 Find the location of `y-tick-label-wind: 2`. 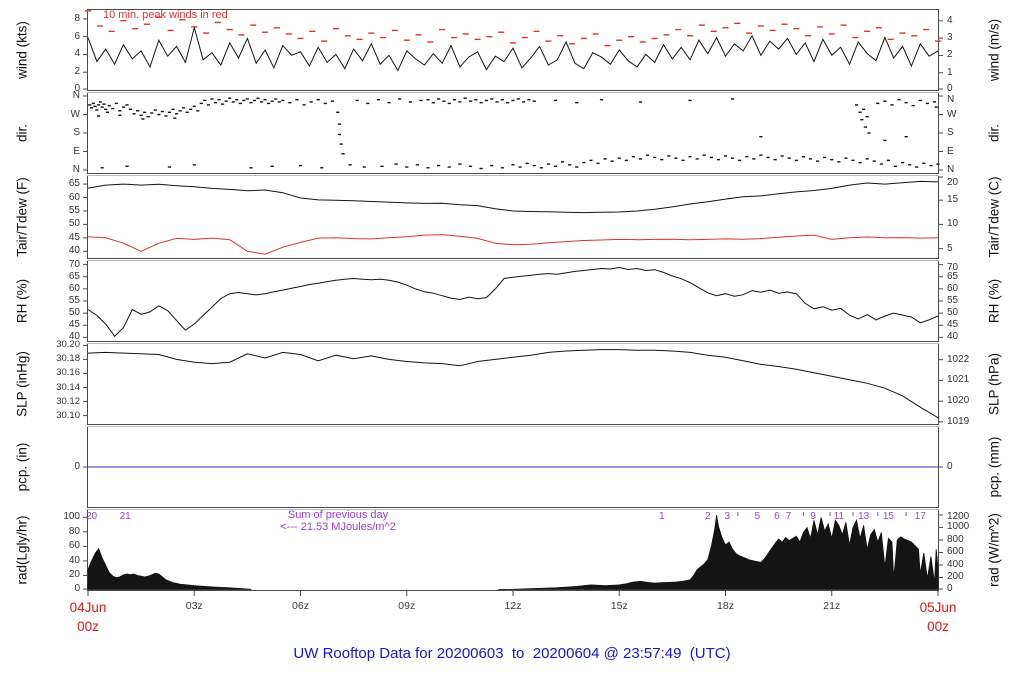

y-tick-label-wind: 2 is located at coordinates (950, 55).